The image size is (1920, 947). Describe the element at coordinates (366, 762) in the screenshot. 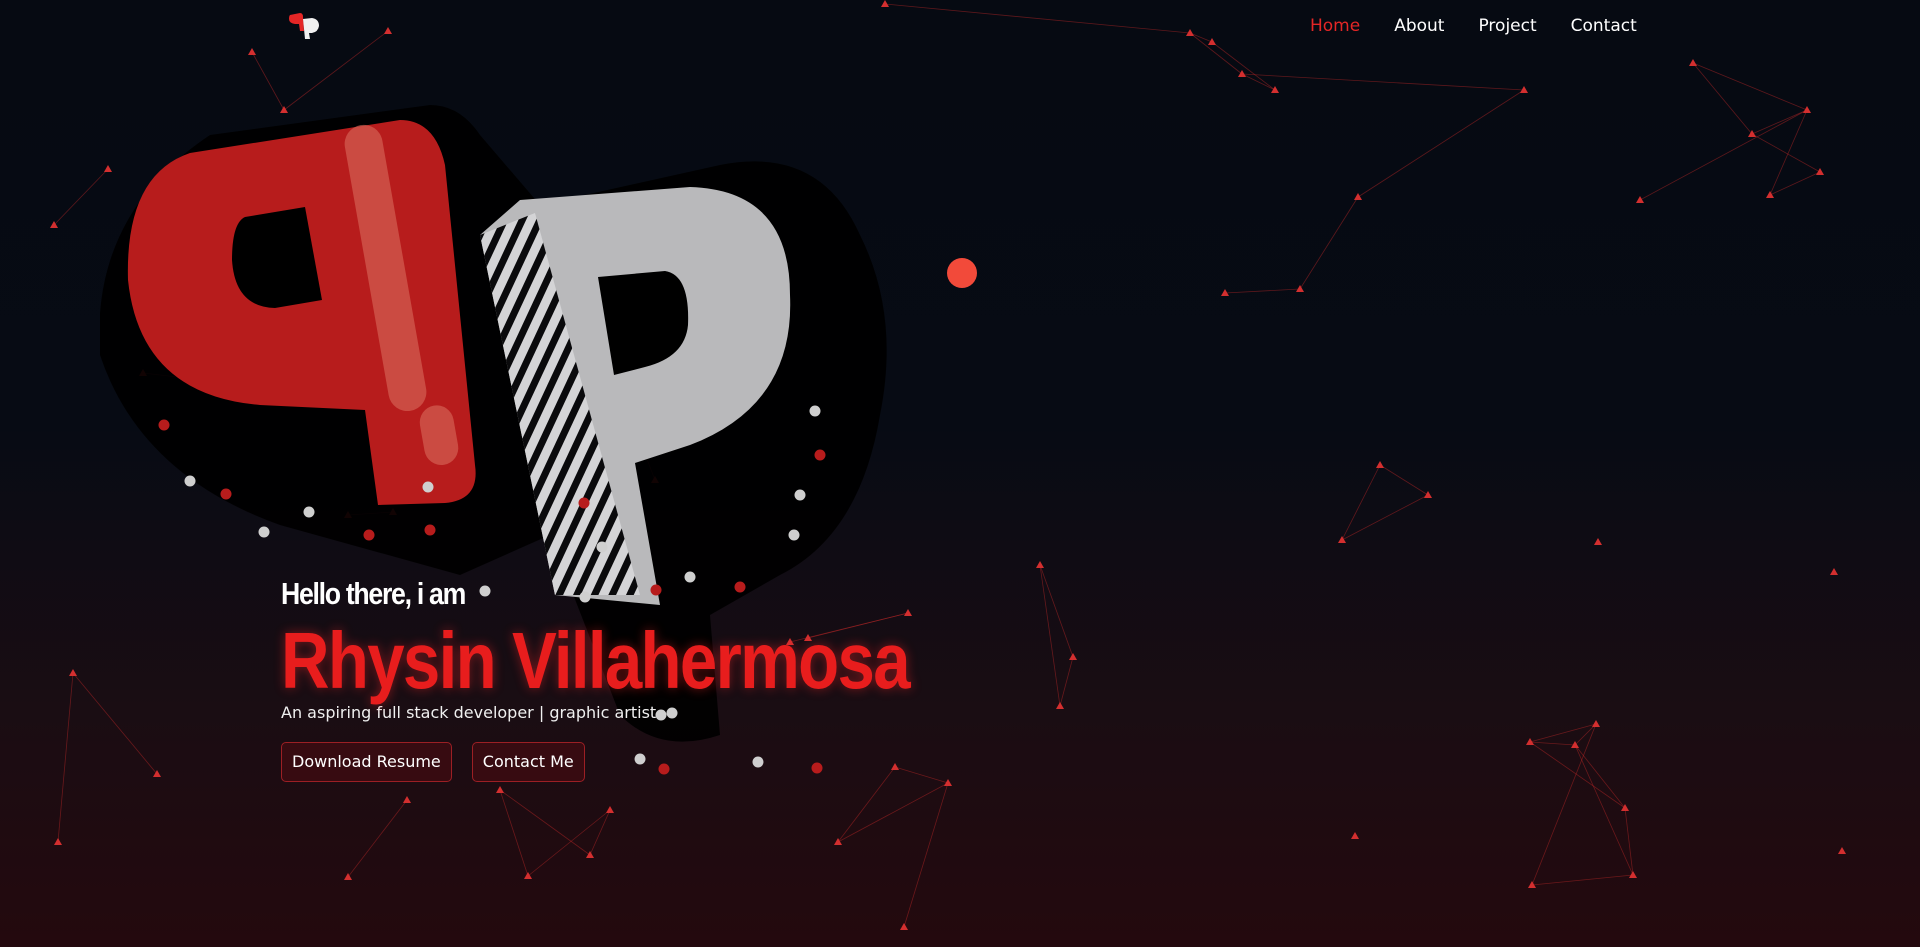

I see `download-resume-button: Download Resume` at that location.